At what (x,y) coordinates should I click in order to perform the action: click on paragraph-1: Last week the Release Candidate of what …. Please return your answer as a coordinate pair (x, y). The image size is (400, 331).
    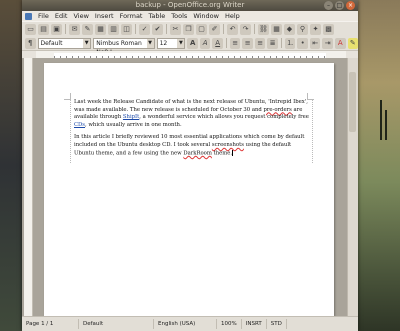
    Looking at the image, I should click on (193, 114).